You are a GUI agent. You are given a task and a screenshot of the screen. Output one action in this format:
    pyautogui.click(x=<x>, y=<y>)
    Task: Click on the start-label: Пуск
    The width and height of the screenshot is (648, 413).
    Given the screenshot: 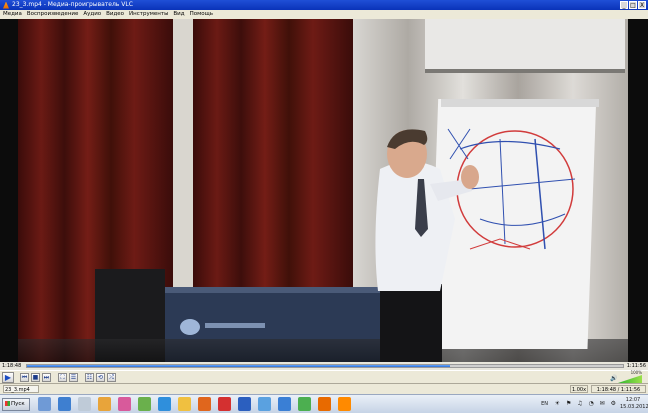 What is the action you would take?
    pyautogui.click(x=18, y=404)
    